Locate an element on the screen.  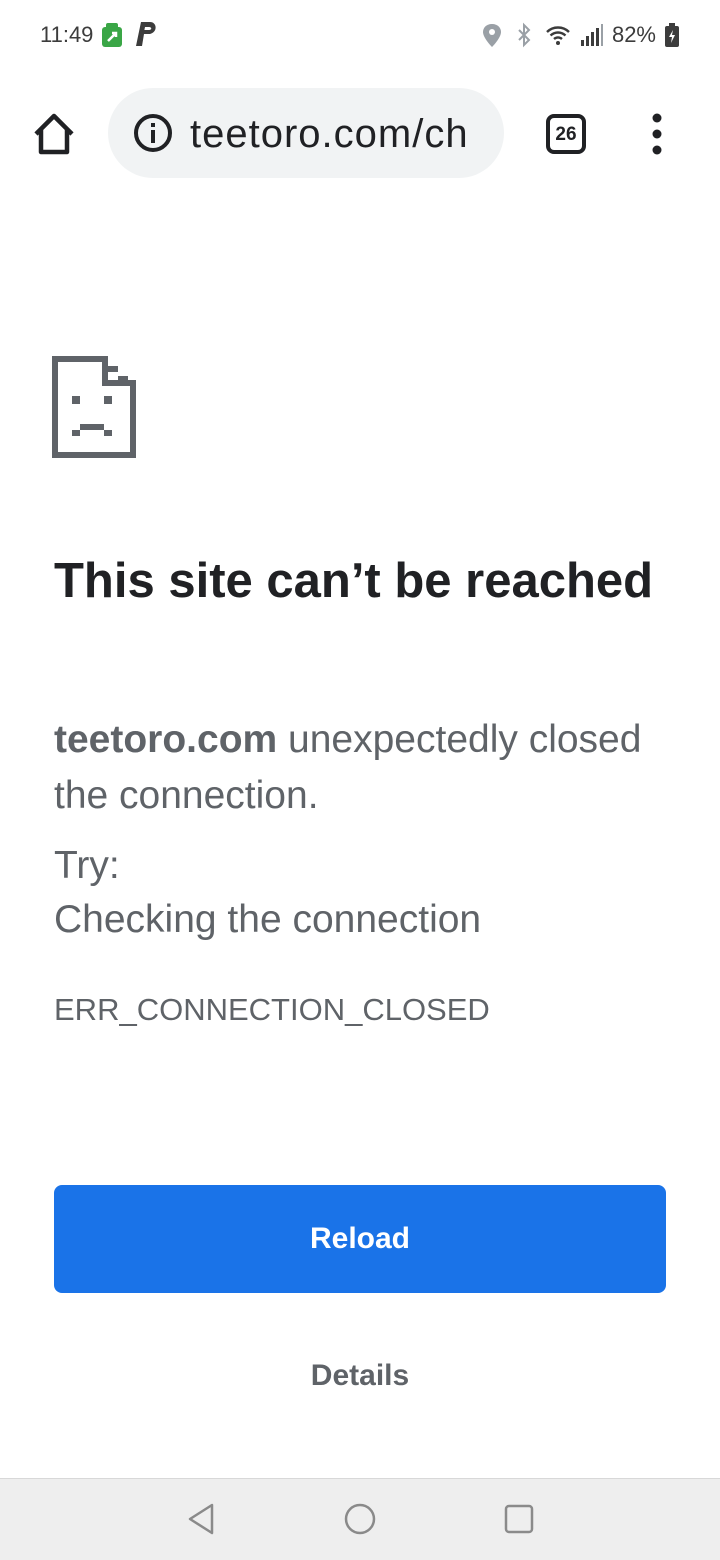
tab-switcher-button: 26 is located at coordinates (566, 134).